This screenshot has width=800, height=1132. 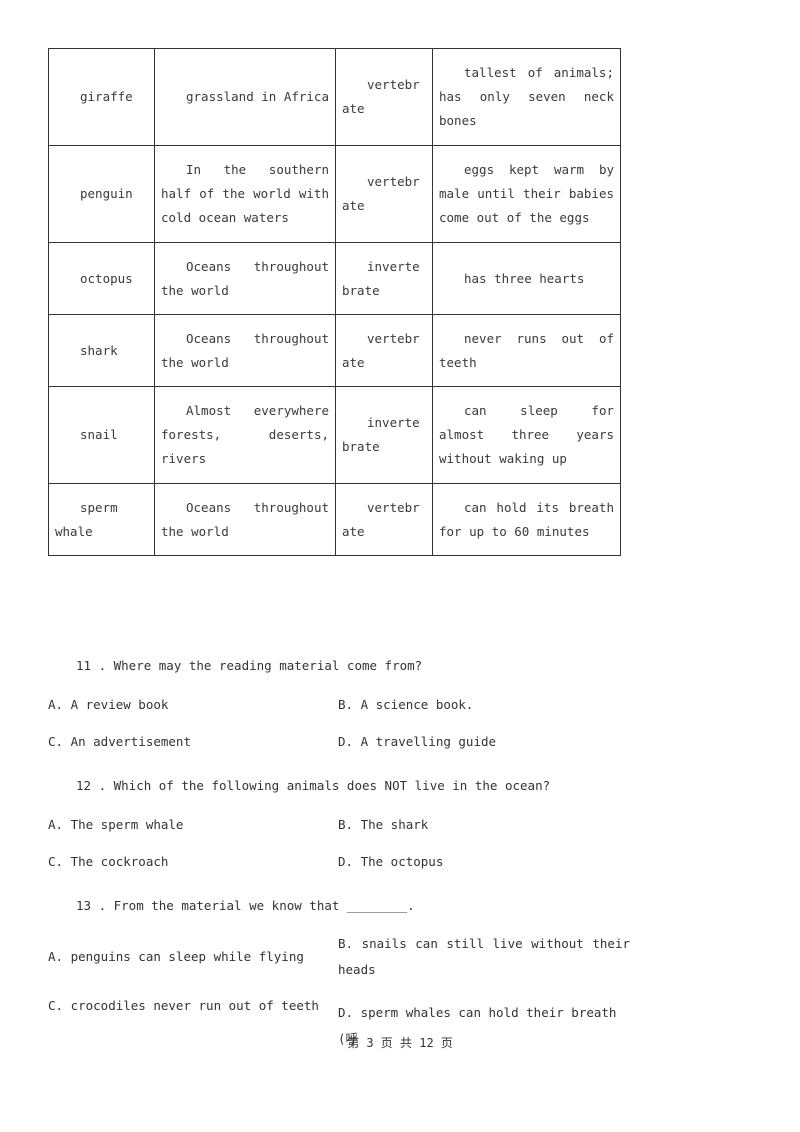 What do you see at coordinates (101, 278) in the screenshot?
I see `animal-name: octopus` at bounding box center [101, 278].